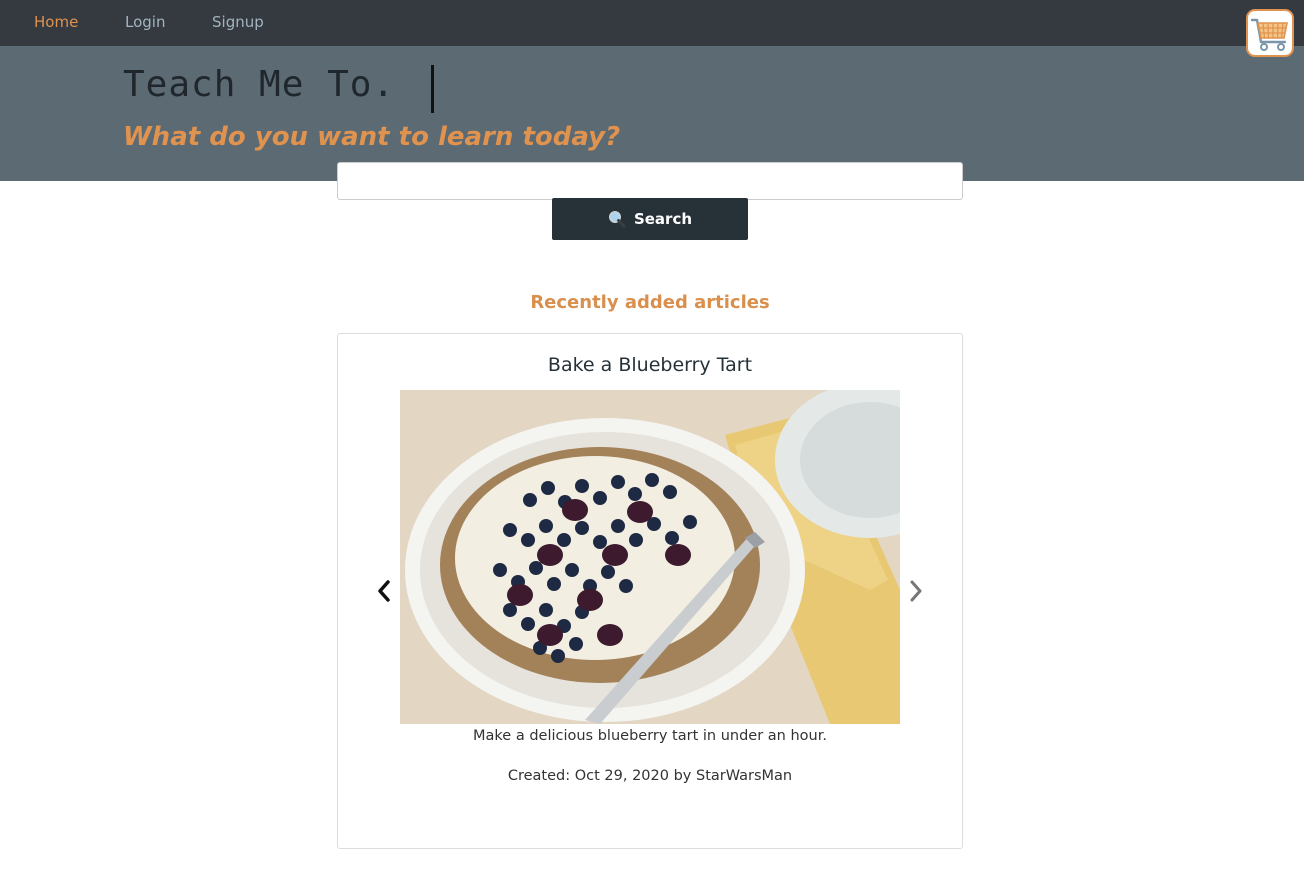 The height and width of the screenshot is (887, 1304). Describe the element at coordinates (259, 84) in the screenshot. I see `site-title: Teach Me To.` at that location.